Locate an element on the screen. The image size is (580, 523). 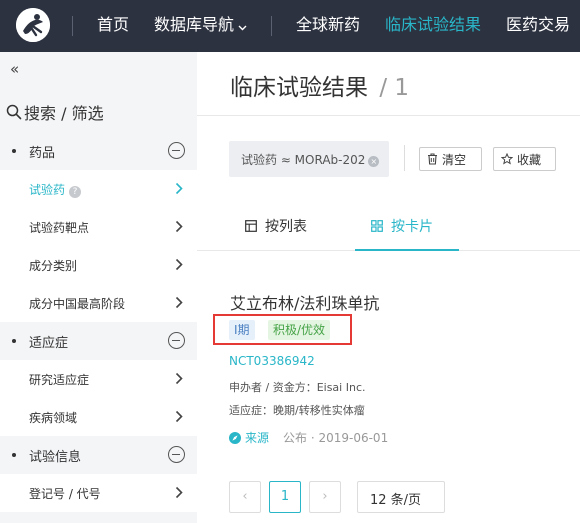
result-count: / 1 is located at coordinates (394, 88).